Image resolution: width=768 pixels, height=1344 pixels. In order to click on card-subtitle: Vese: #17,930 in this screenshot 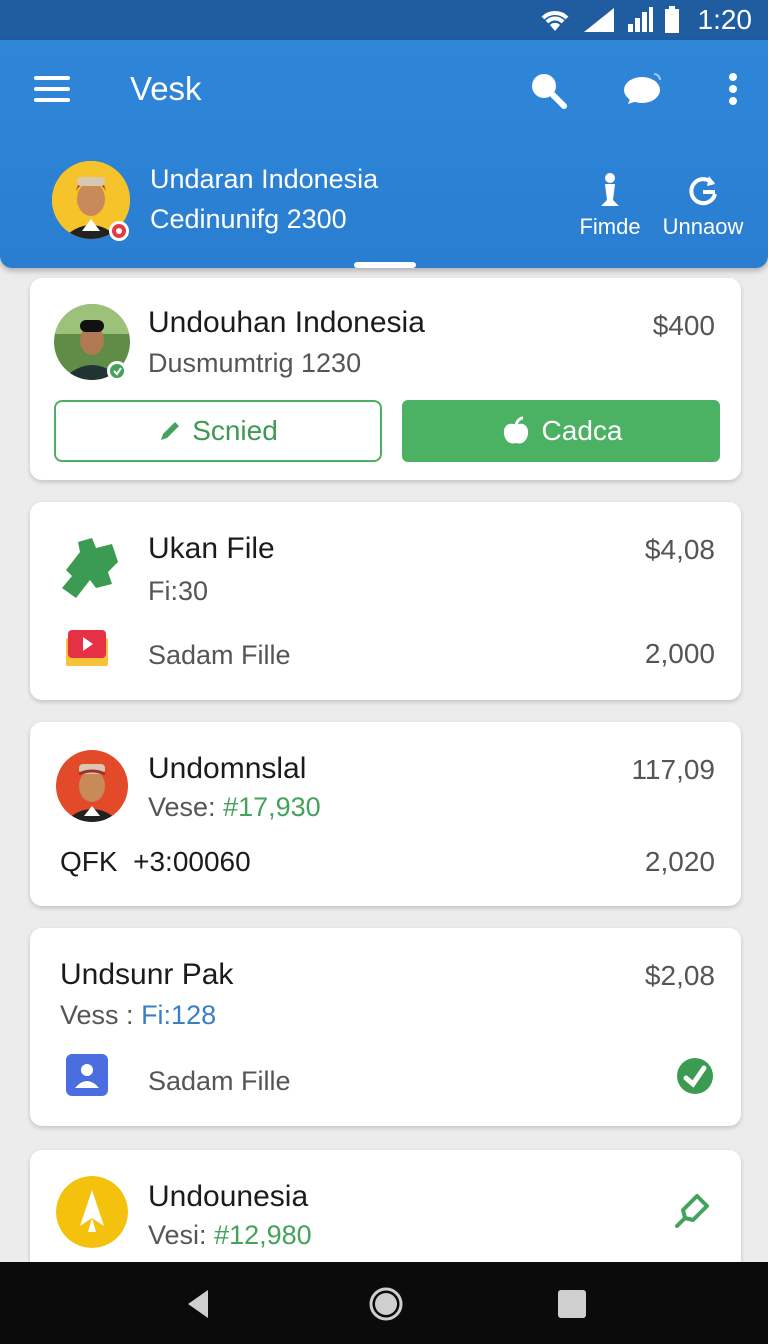, I will do `click(234, 807)`.